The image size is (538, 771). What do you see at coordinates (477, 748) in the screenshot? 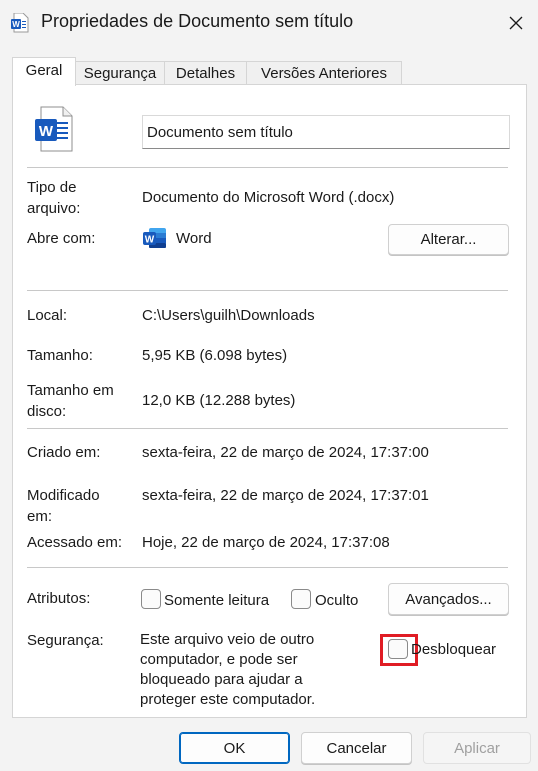
I see `apply-button: Aplicar` at bounding box center [477, 748].